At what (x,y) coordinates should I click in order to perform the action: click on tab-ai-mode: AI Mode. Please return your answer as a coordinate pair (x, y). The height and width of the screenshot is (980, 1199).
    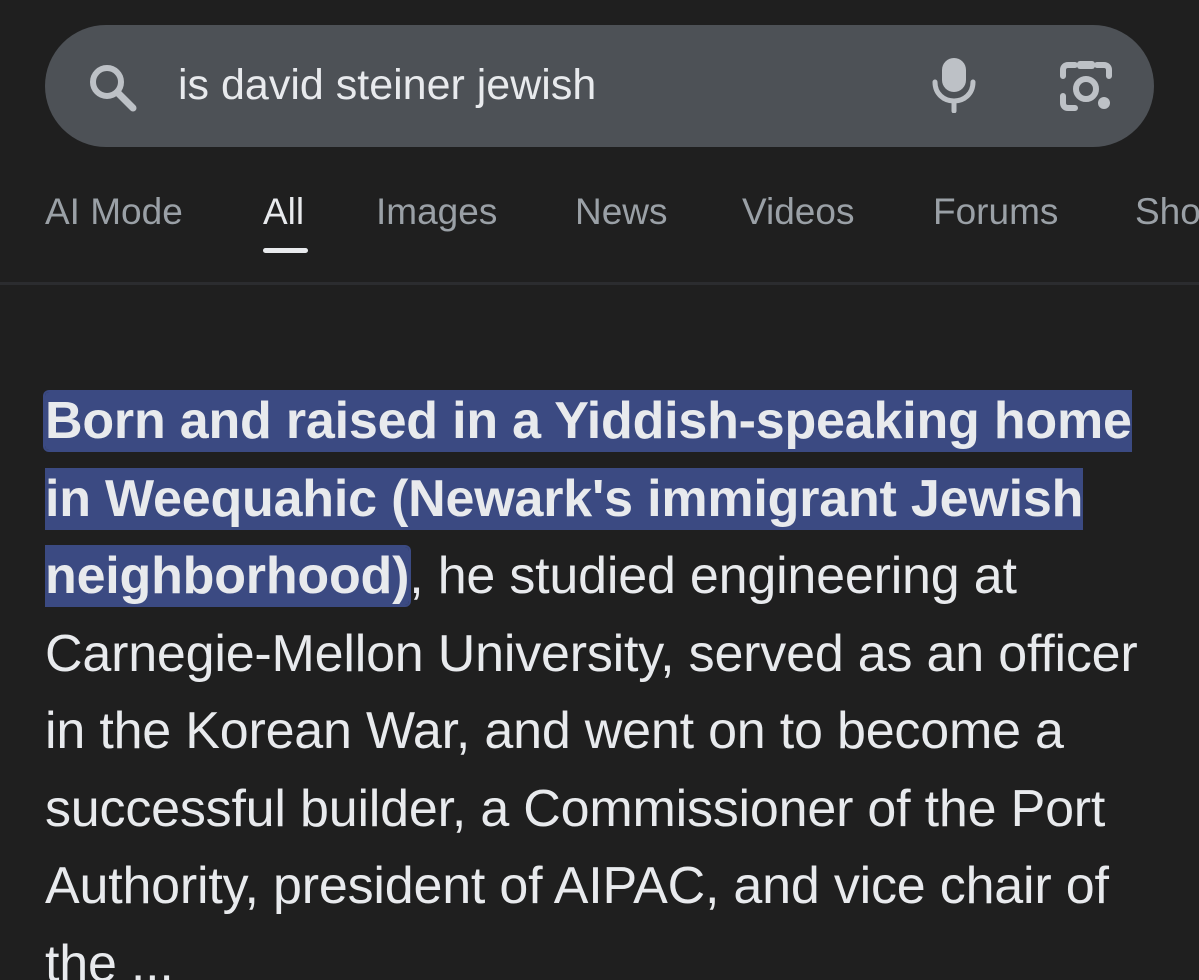
    Looking at the image, I should click on (114, 217).